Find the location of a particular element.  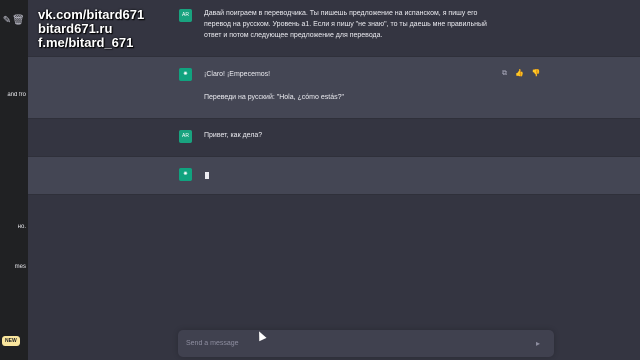

sidebar-item-label: но. is located at coordinates (14, 227).